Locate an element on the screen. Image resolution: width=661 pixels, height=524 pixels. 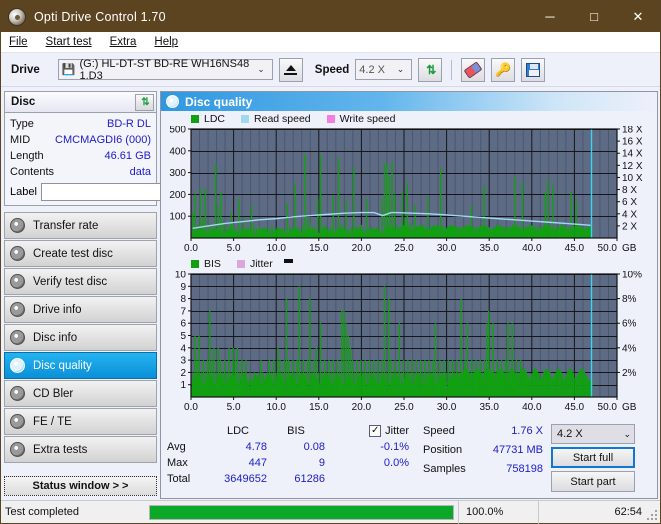
progress-percent: 100.0% is located at coordinates (498, 512).